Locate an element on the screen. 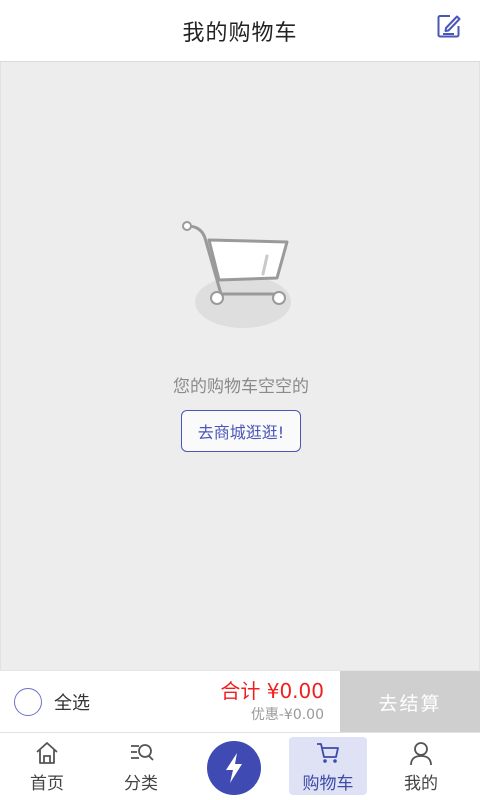  edit-button is located at coordinates (449, 26).